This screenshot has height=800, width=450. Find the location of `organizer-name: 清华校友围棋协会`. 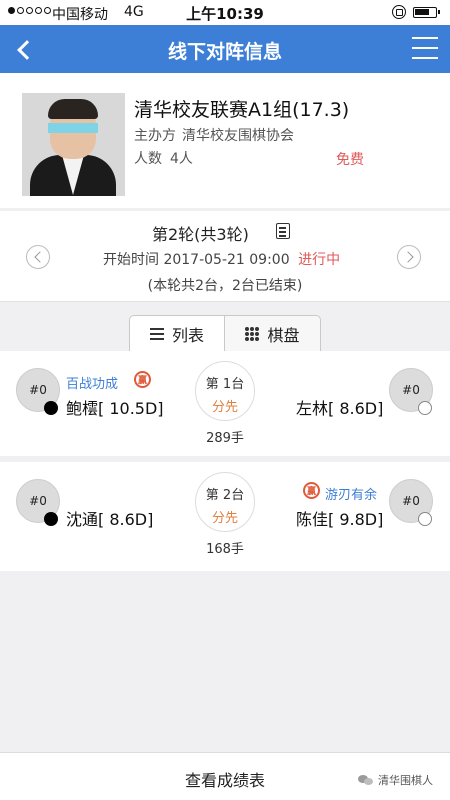

organizer-name: 清华校友围棋协会 is located at coordinates (238, 136).